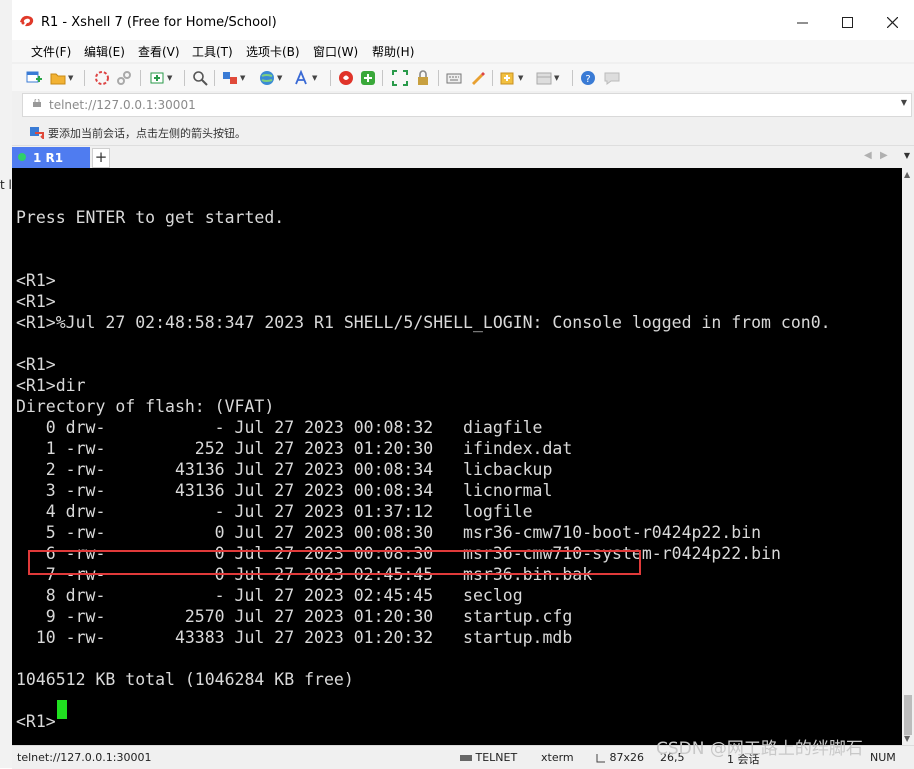 The height and width of the screenshot is (769, 914). Describe the element at coordinates (423, 77) in the screenshot. I see `lock-button` at that location.